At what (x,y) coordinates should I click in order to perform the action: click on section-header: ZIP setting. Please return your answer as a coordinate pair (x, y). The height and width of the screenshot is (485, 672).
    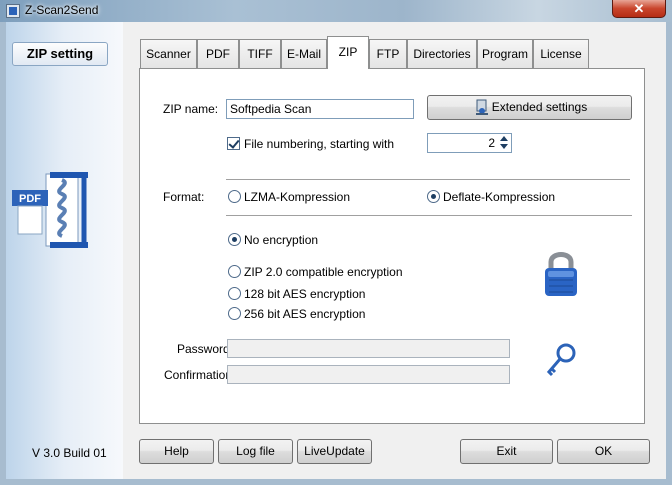
    Looking at the image, I should click on (60, 54).